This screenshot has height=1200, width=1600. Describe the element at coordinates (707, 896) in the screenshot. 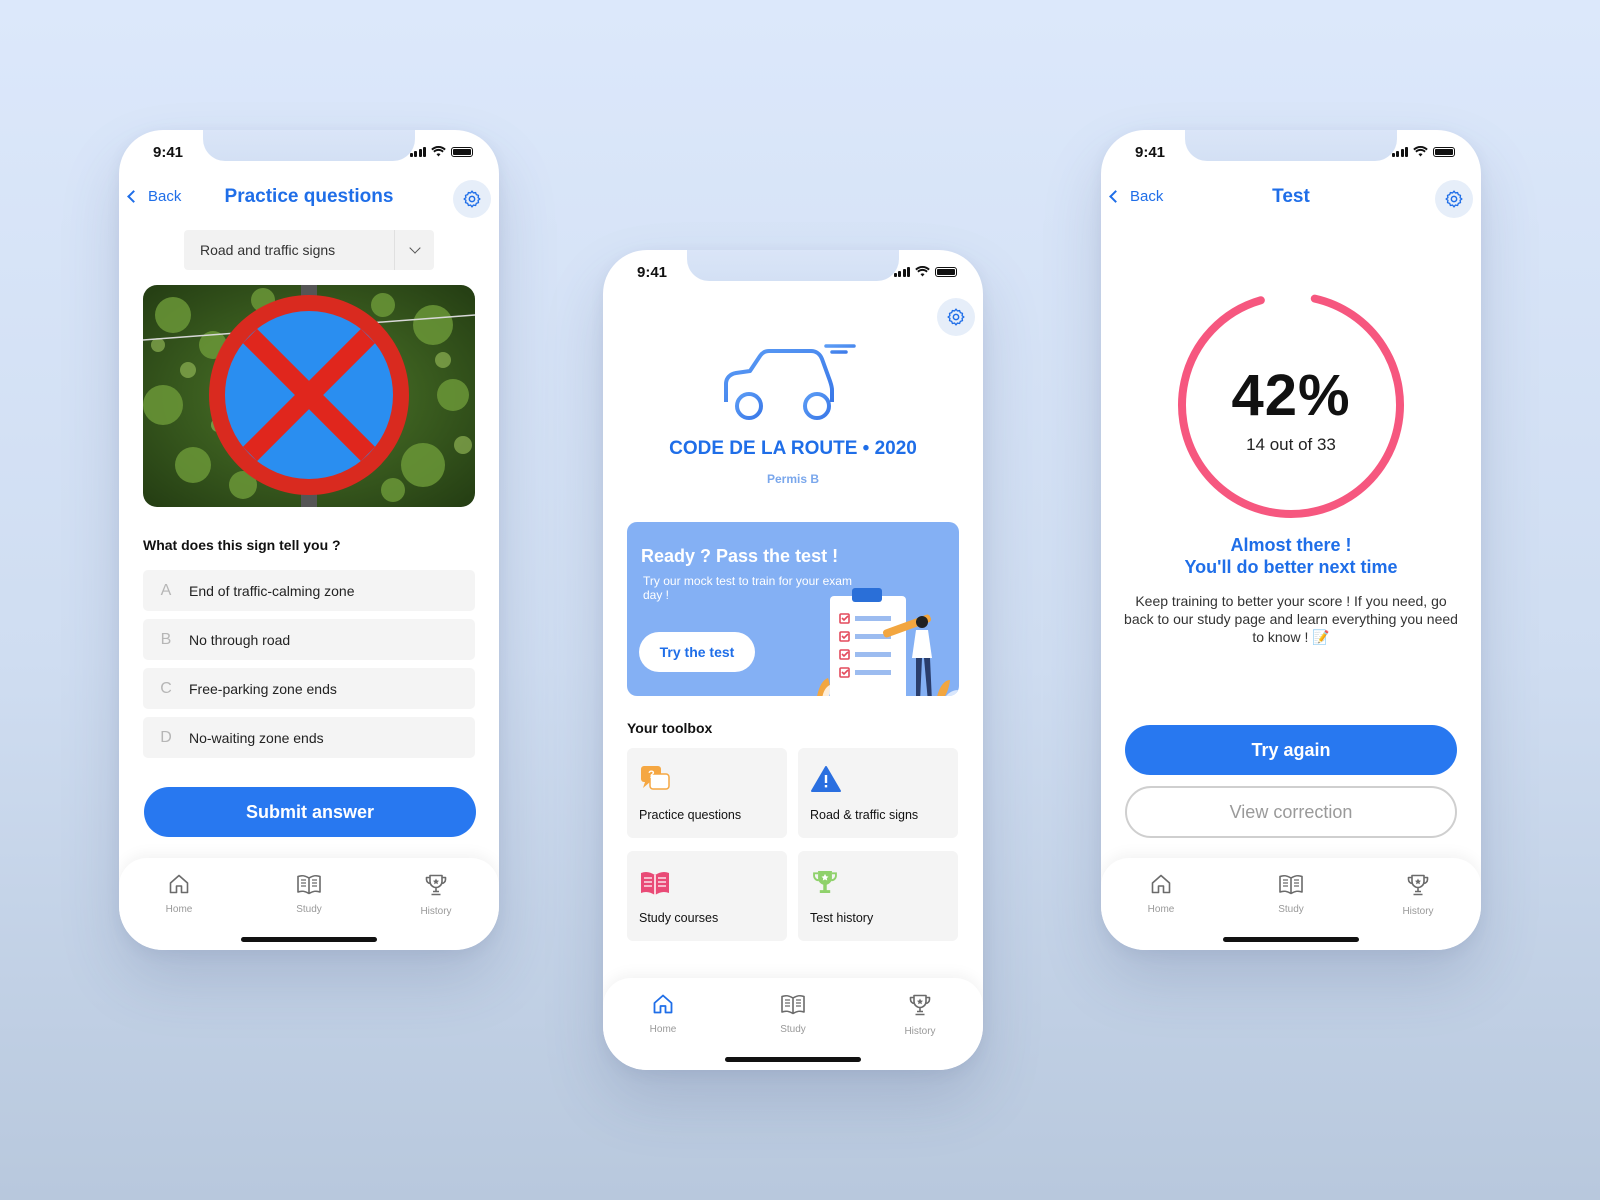

I see `tool-study-courses: Study courses` at that location.